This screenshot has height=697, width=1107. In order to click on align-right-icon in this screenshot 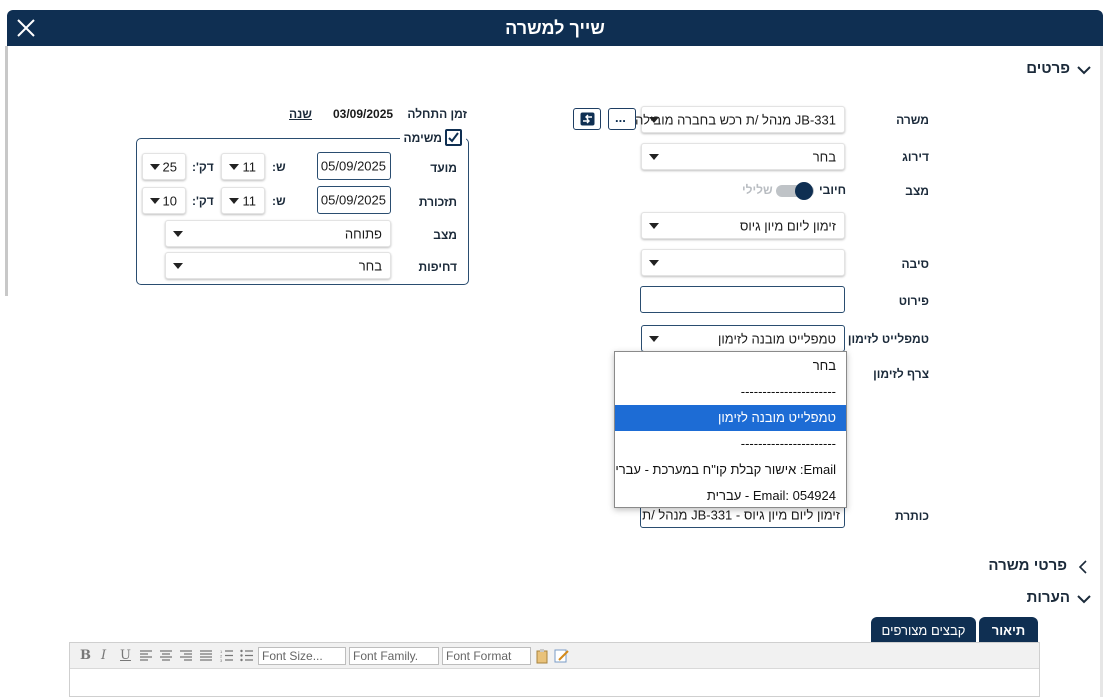, I will do `click(186, 656)`.